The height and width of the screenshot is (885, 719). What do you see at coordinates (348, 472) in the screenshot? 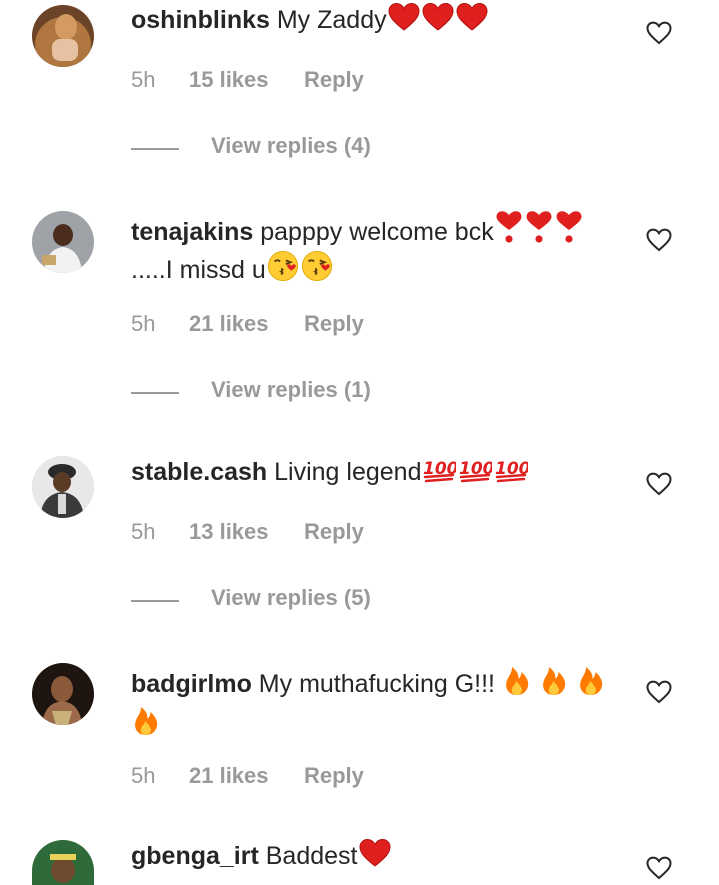
I see `comment-body: Living legend` at bounding box center [348, 472].